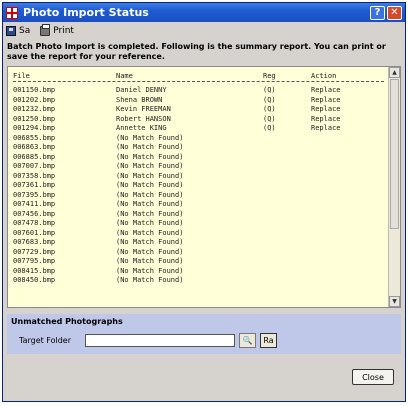 This screenshot has width=408, height=406. What do you see at coordinates (34, 147) in the screenshot?
I see `row-file: 006863.bmp` at bounding box center [34, 147].